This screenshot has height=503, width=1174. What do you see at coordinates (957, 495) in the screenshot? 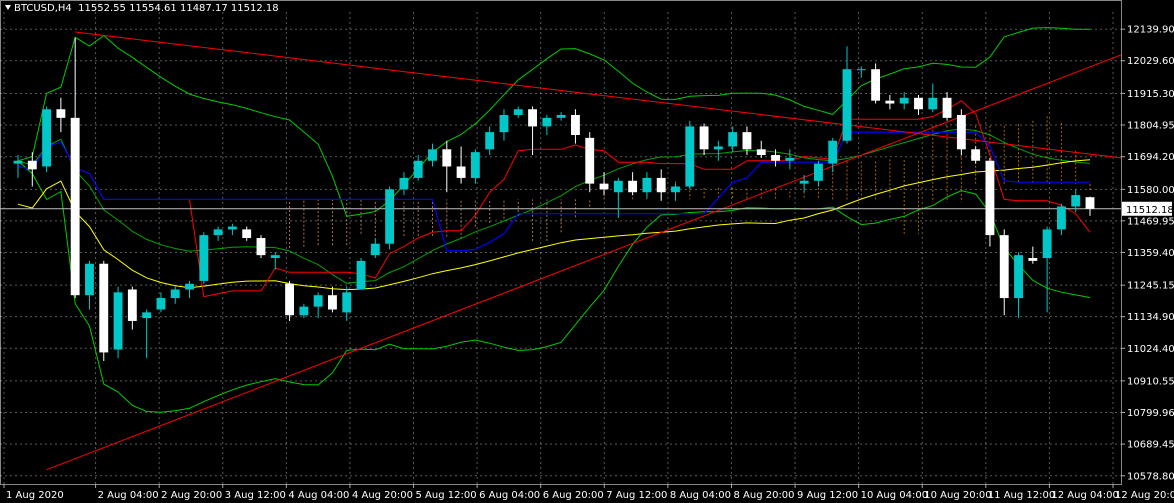
I see `time-tick-label: 10 Aug 20:00` at bounding box center [957, 495].